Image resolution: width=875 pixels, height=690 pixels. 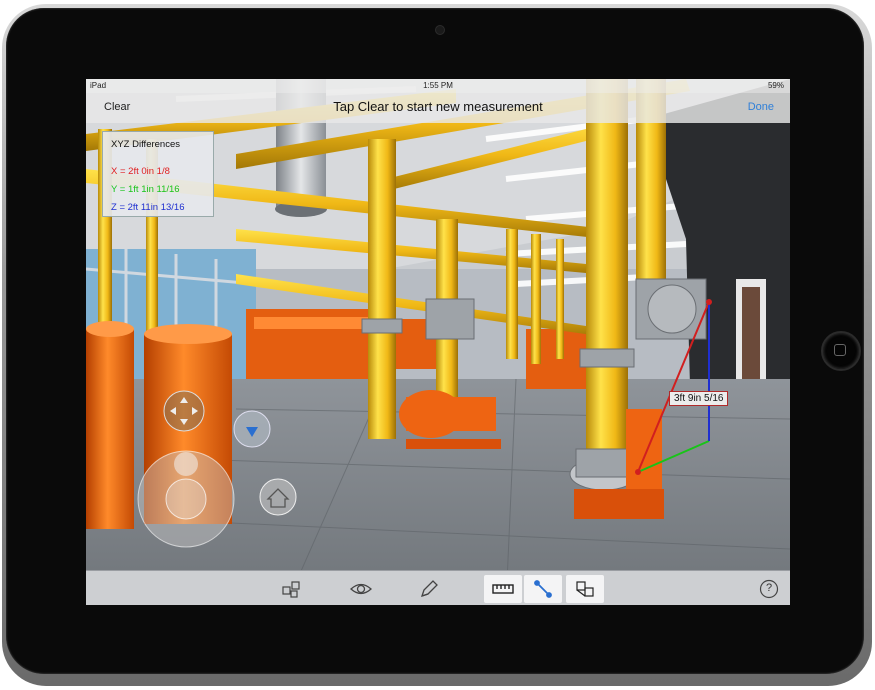 I want to click on home-button, so click(x=841, y=351).